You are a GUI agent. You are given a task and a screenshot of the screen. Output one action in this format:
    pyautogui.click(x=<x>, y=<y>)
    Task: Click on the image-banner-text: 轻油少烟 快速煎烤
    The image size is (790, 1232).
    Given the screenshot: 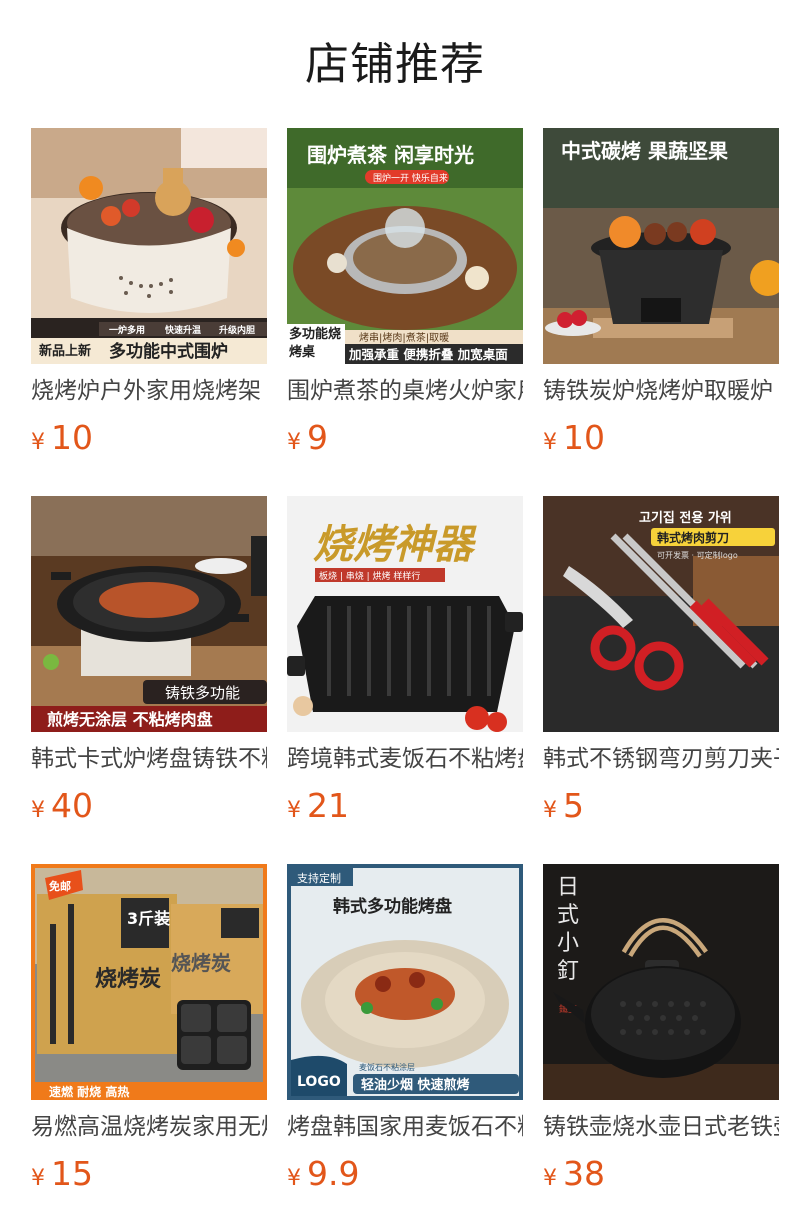 What is the action you would take?
    pyautogui.click(x=415, y=1085)
    